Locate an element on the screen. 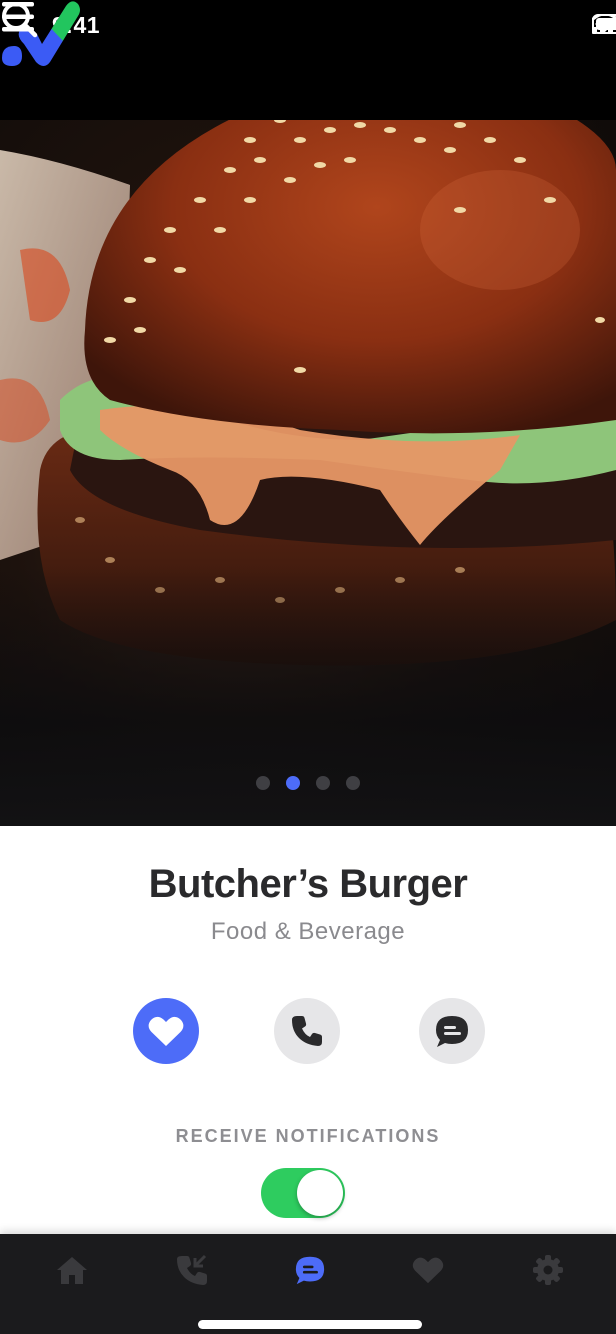  call-button is located at coordinates (307, 1031).